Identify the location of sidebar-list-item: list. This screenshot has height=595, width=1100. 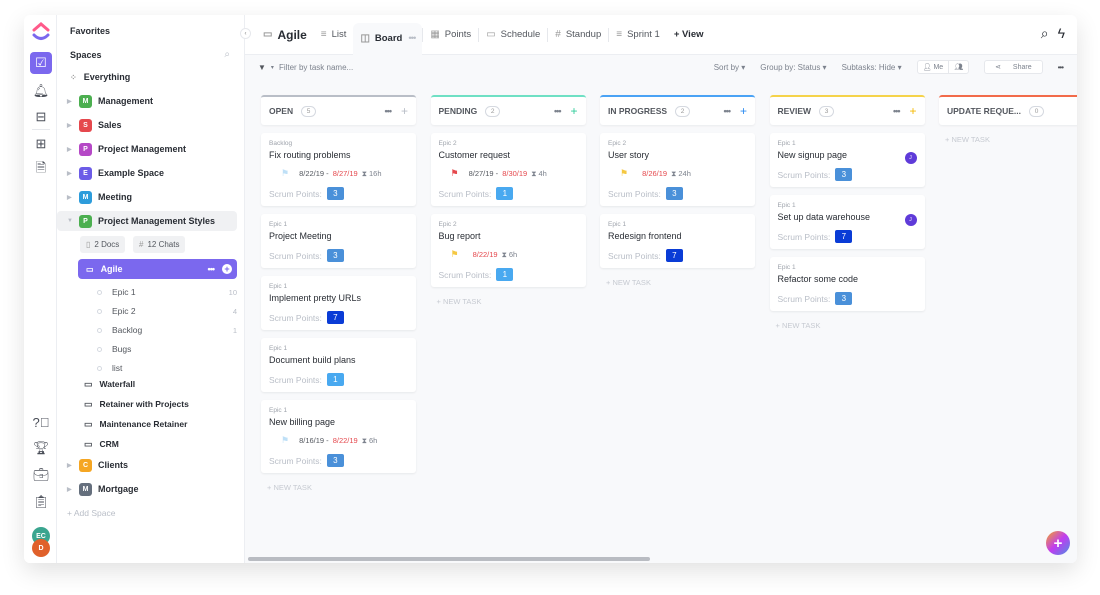
(167, 368).